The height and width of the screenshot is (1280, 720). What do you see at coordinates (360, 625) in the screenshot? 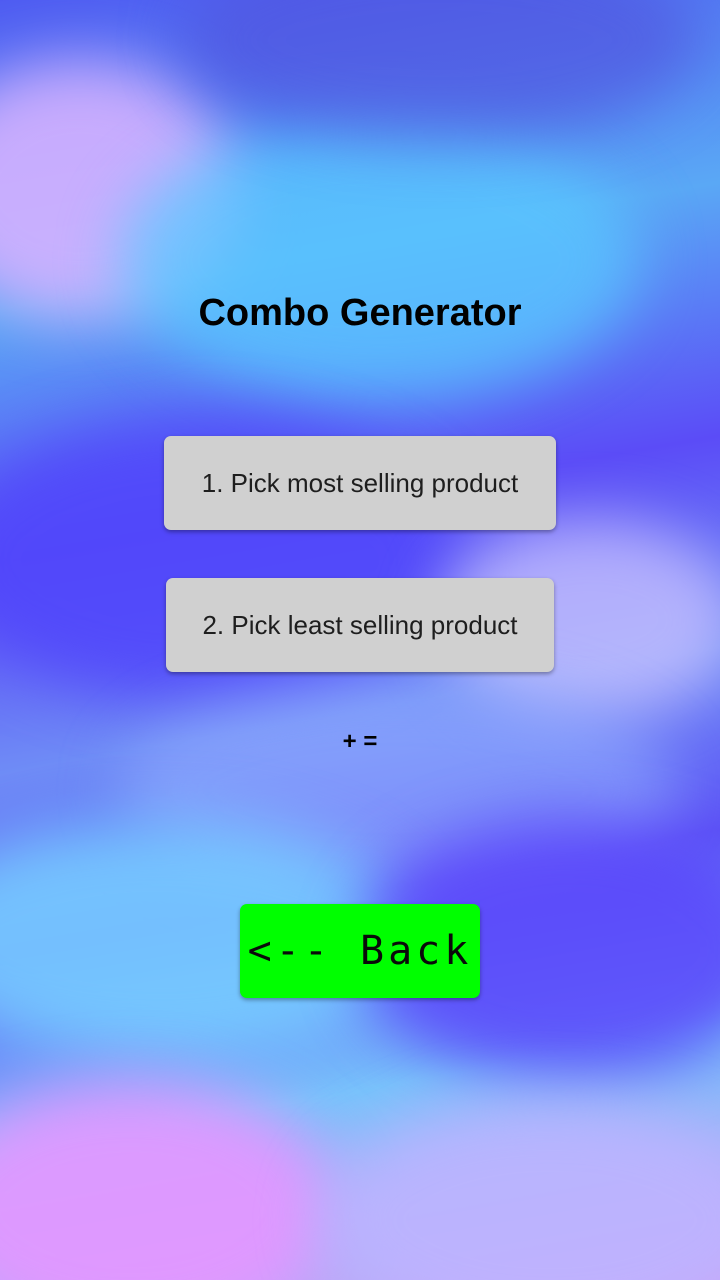
I see `pick-least-selling-button: 2. Pick least selling product` at bounding box center [360, 625].